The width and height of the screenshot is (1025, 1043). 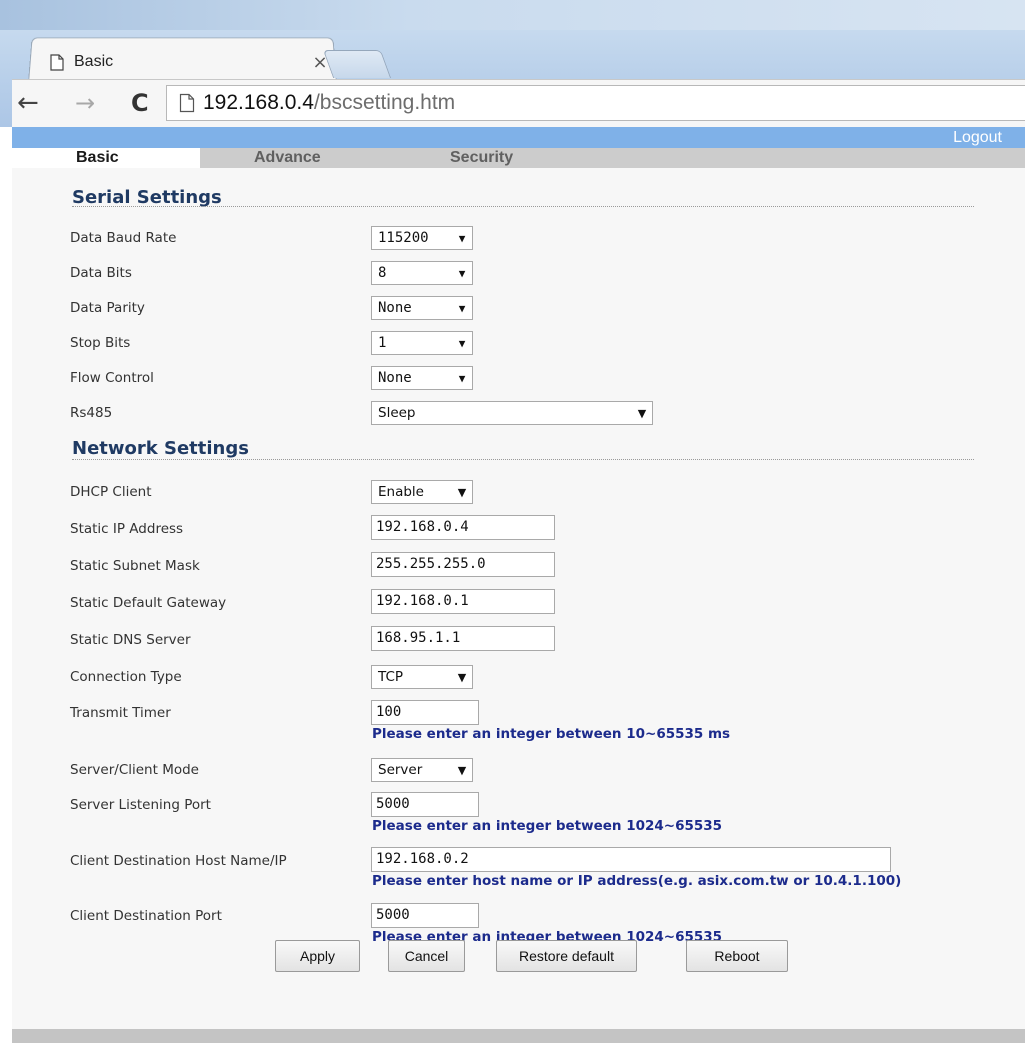 I want to click on connection-type-select: TCP ▼, so click(x=422, y=677).